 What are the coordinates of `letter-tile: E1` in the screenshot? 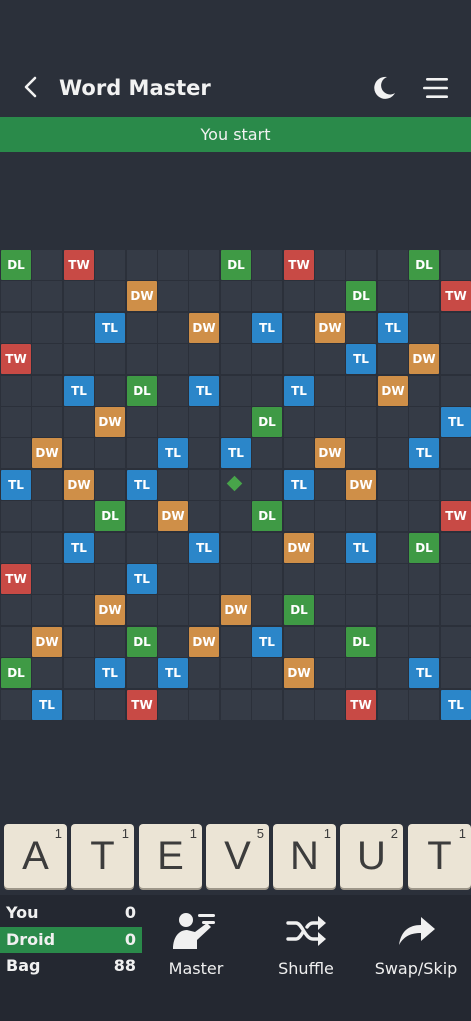 It's located at (170, 856).